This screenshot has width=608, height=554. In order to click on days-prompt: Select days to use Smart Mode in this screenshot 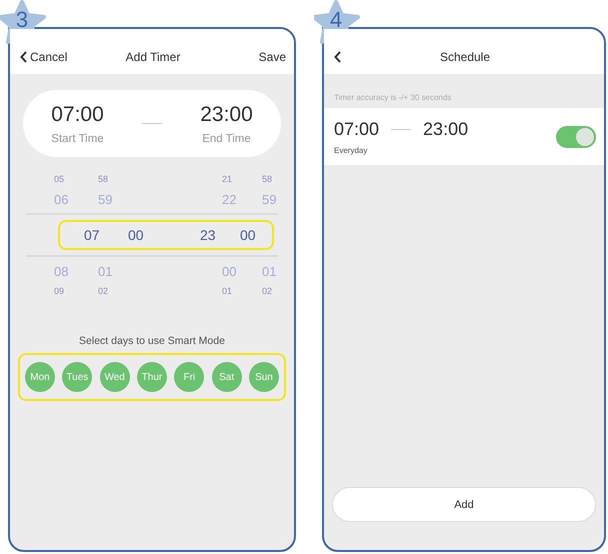, I will do `click(152, 341)`.